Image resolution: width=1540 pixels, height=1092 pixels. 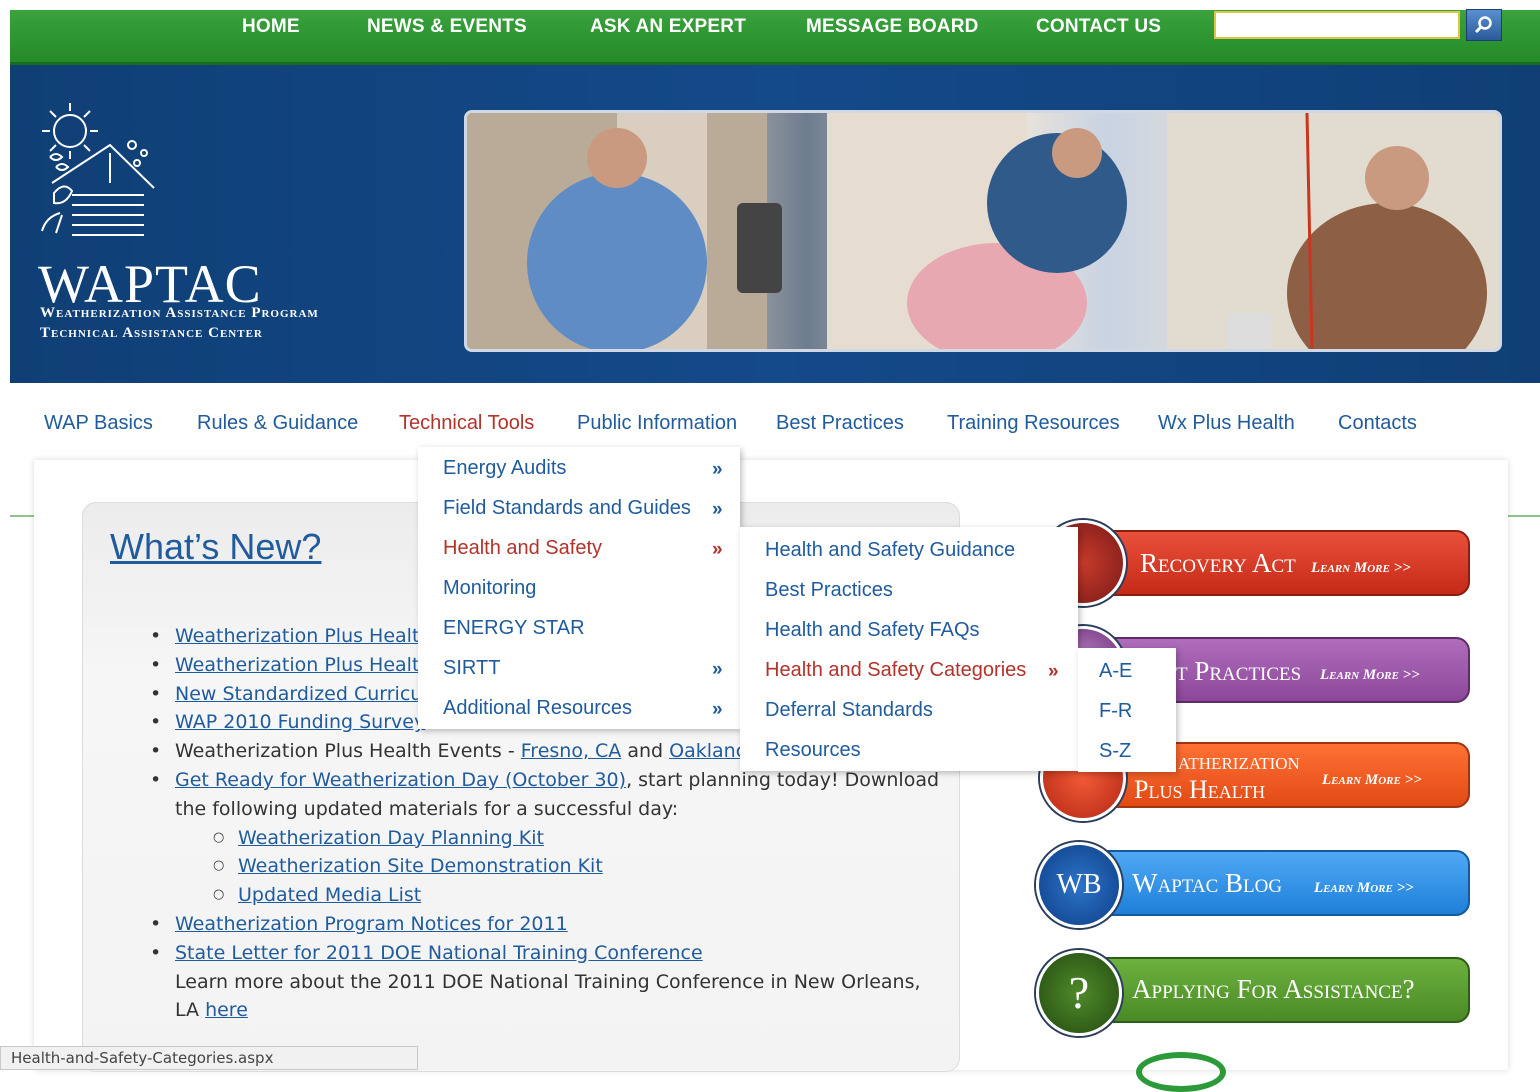 What do you see at coordinates (300, 722) in the screenshot?
I see `news-link: WAP 2010 Funding Survey` at bounding box center [300, 722].